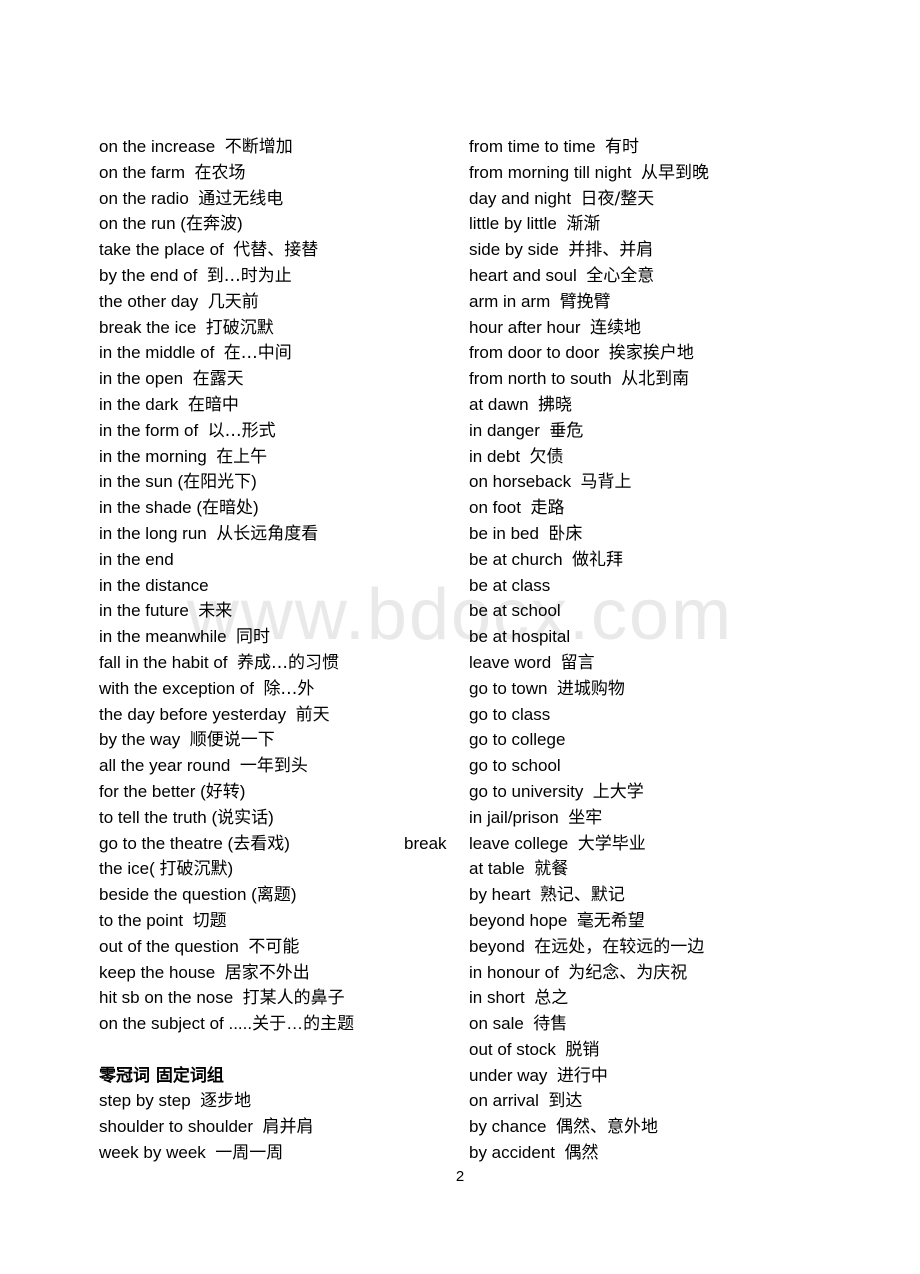 The width and height of the screenshot is (920, 1274). I want to click on phrase-line: beyond hope 毫无希望, so click(649, 921).